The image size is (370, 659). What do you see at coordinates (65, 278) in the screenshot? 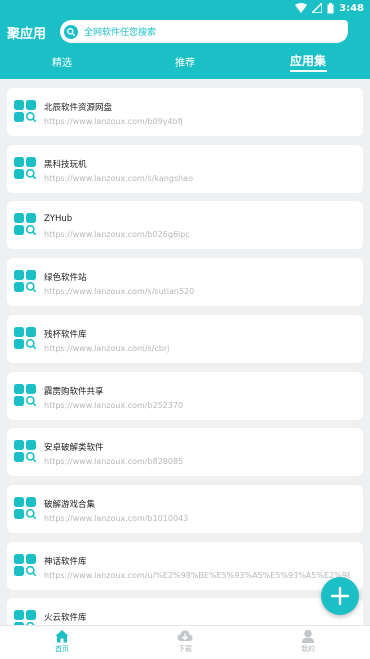
I see `list-item-name: 绿色软件站` at bounding box center [65, 278].